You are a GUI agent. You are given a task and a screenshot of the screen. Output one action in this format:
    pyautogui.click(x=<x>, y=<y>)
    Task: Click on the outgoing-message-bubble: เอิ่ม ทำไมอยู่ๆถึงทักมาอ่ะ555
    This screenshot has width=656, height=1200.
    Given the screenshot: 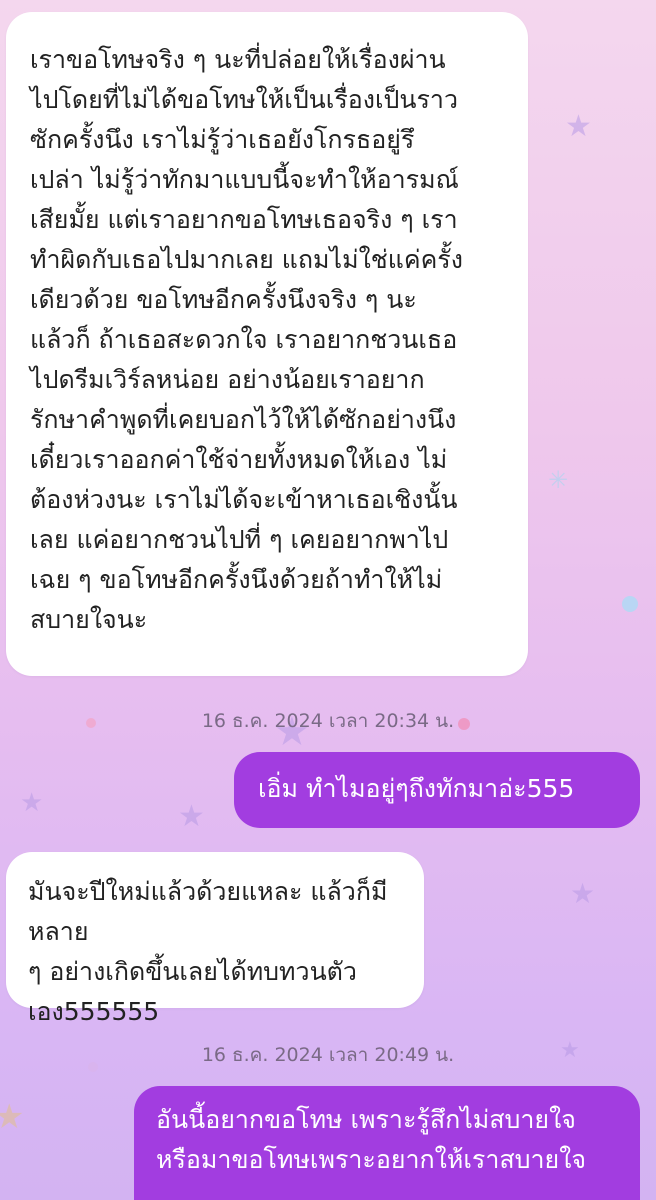 What is the action you would take?
    pyautogui.click(x=437, y=790)
    